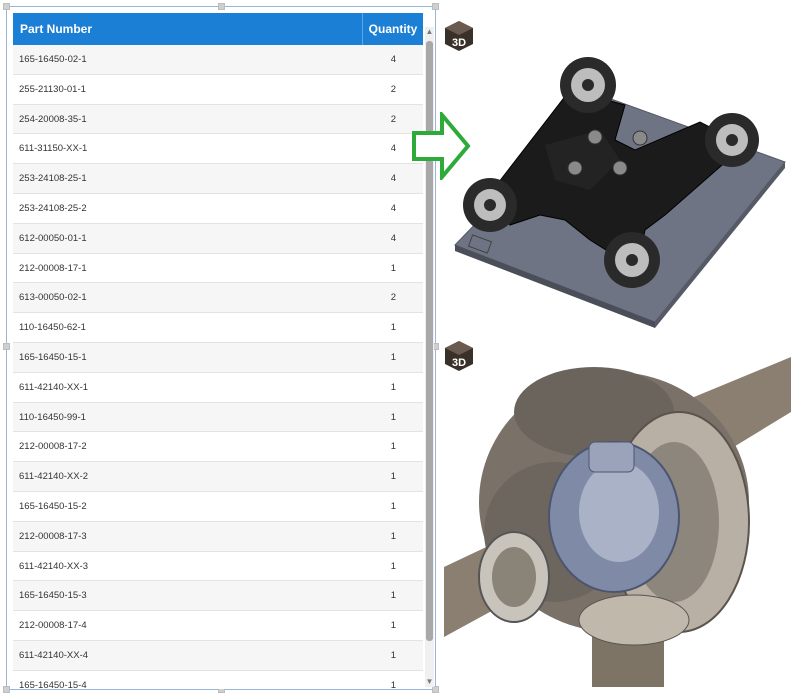 The height and width of the screenshot is (695, 791). I want to click on badge-label-top: 3D, so click(459, 43).